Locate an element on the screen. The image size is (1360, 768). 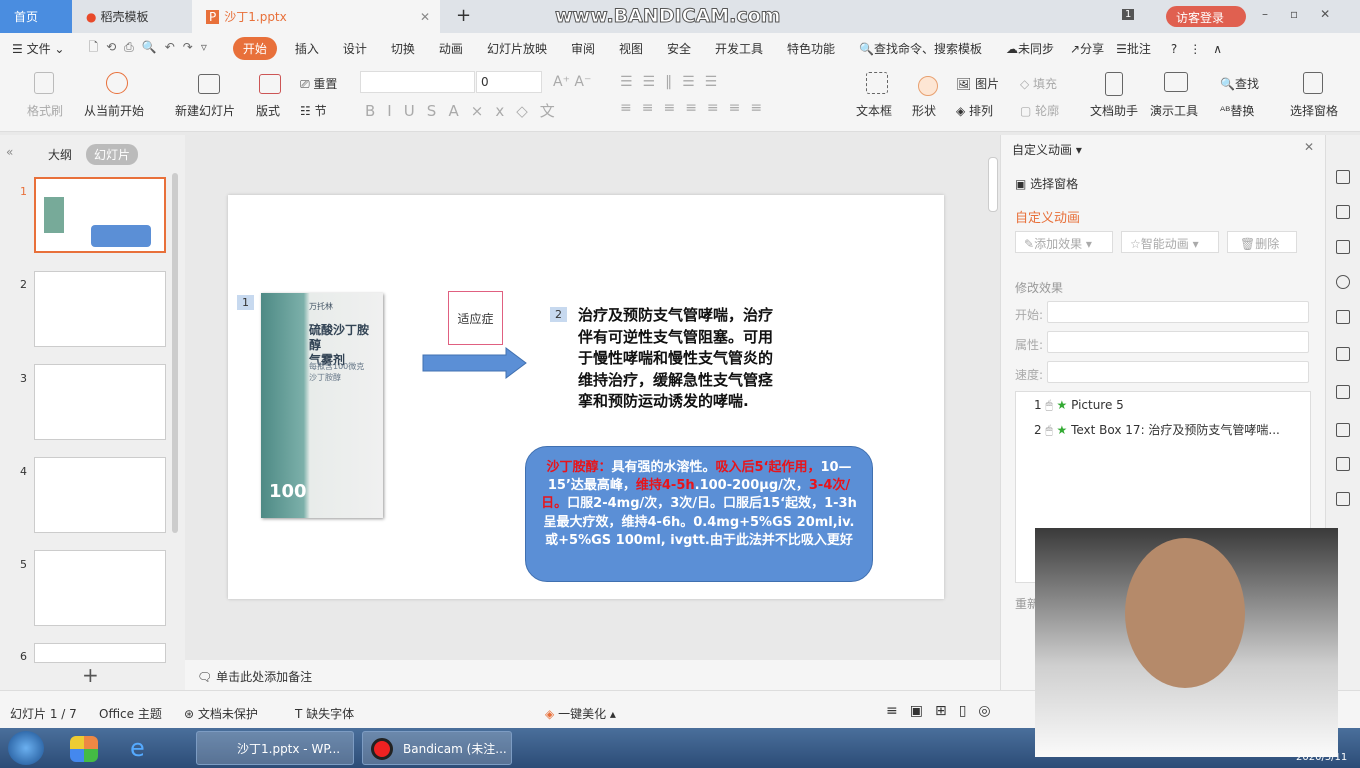
textbox-button: 文本框 is located at coordinates (874, 110).